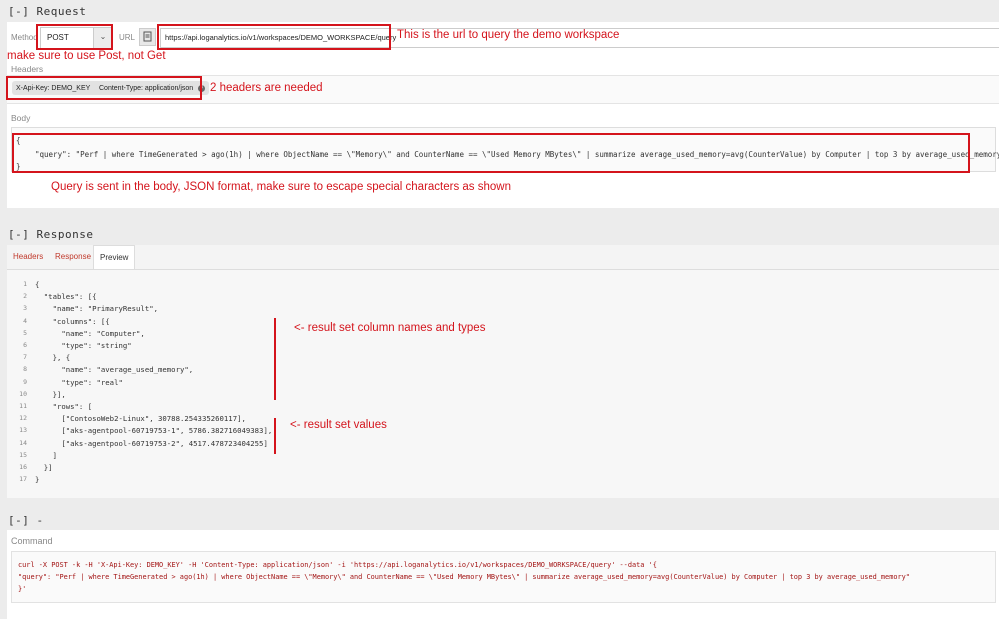 The height and width of the screenshot is (619, 999). Describe the element at coordinates (37, 284) in the screenshot. I see `code-line: {` at that location.